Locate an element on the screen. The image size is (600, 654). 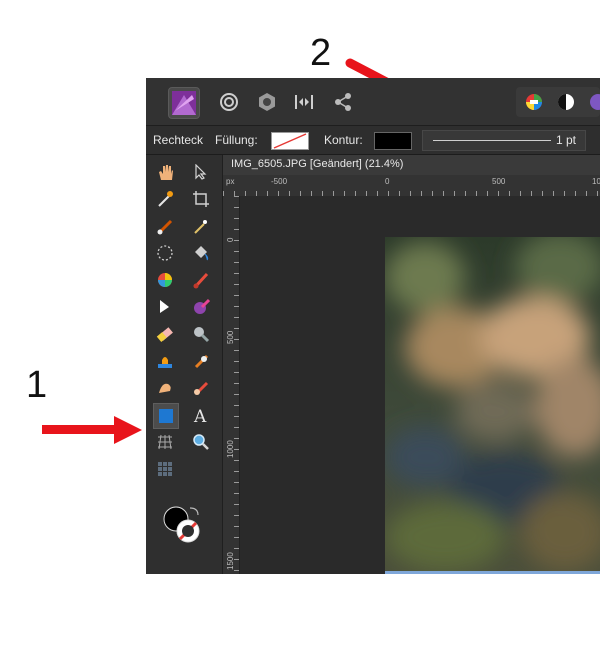
blemish-removal-tool is located at coordinates (201, 388).